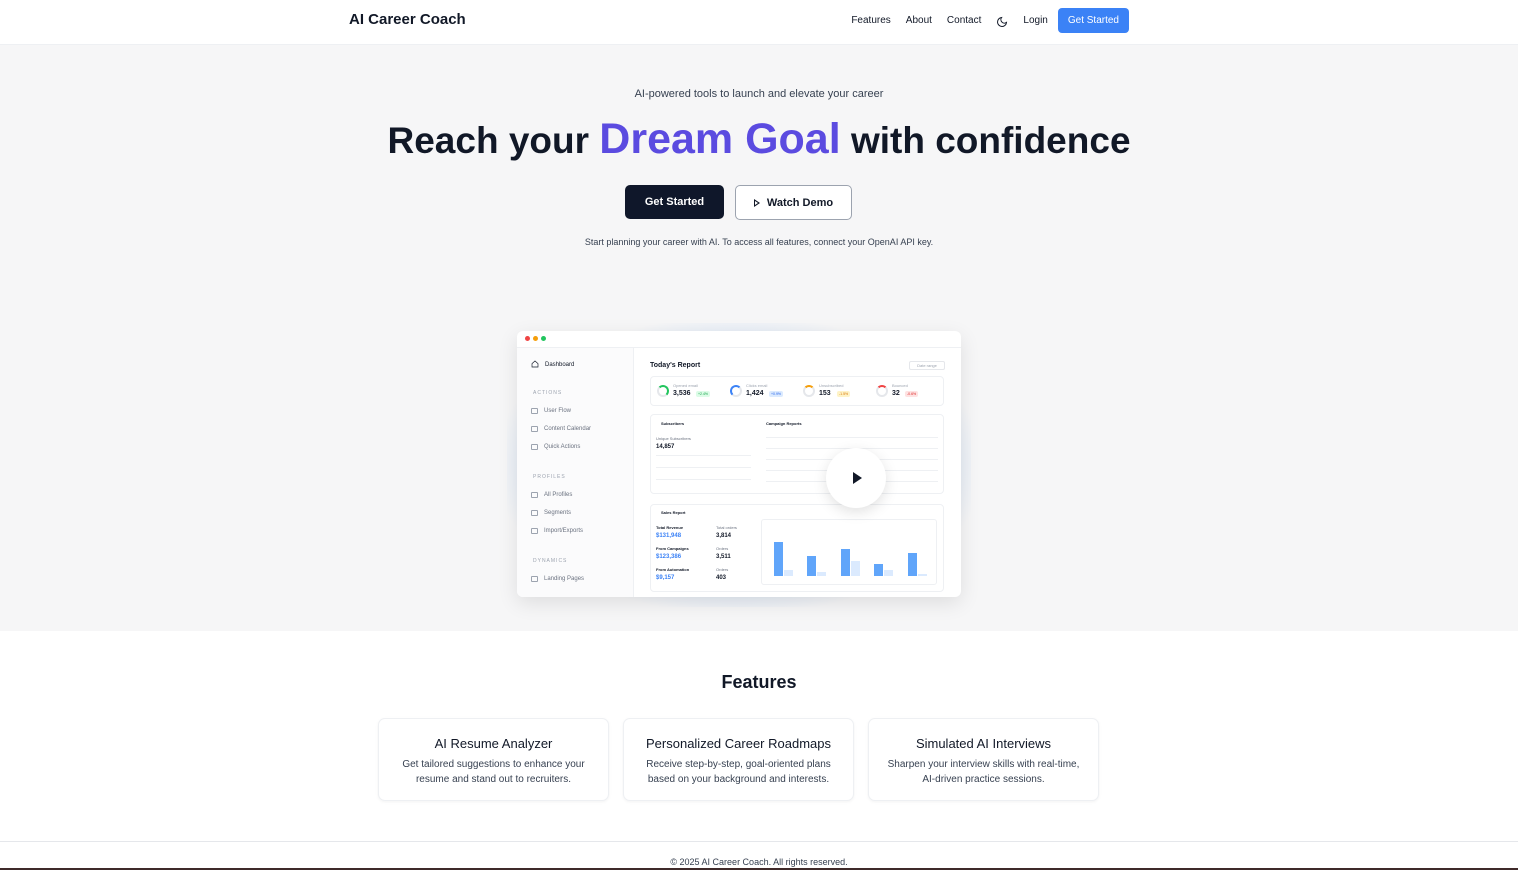  I want to click on stat-value: 153, so click(825, 393).